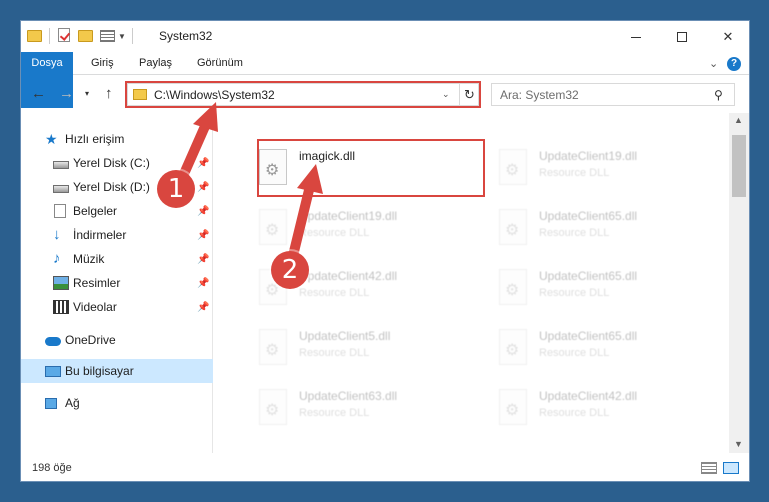 This screenshot has height=502, width=769. I want to click on tab-home: Giriş, so click(102, 63).